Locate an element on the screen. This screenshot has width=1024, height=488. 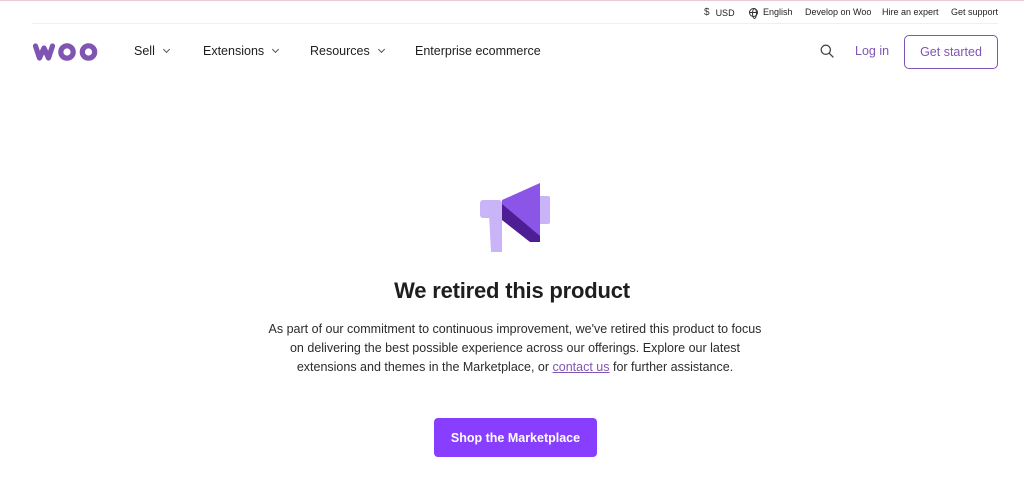
megaphone-icon is located at coordinates (516, 218).